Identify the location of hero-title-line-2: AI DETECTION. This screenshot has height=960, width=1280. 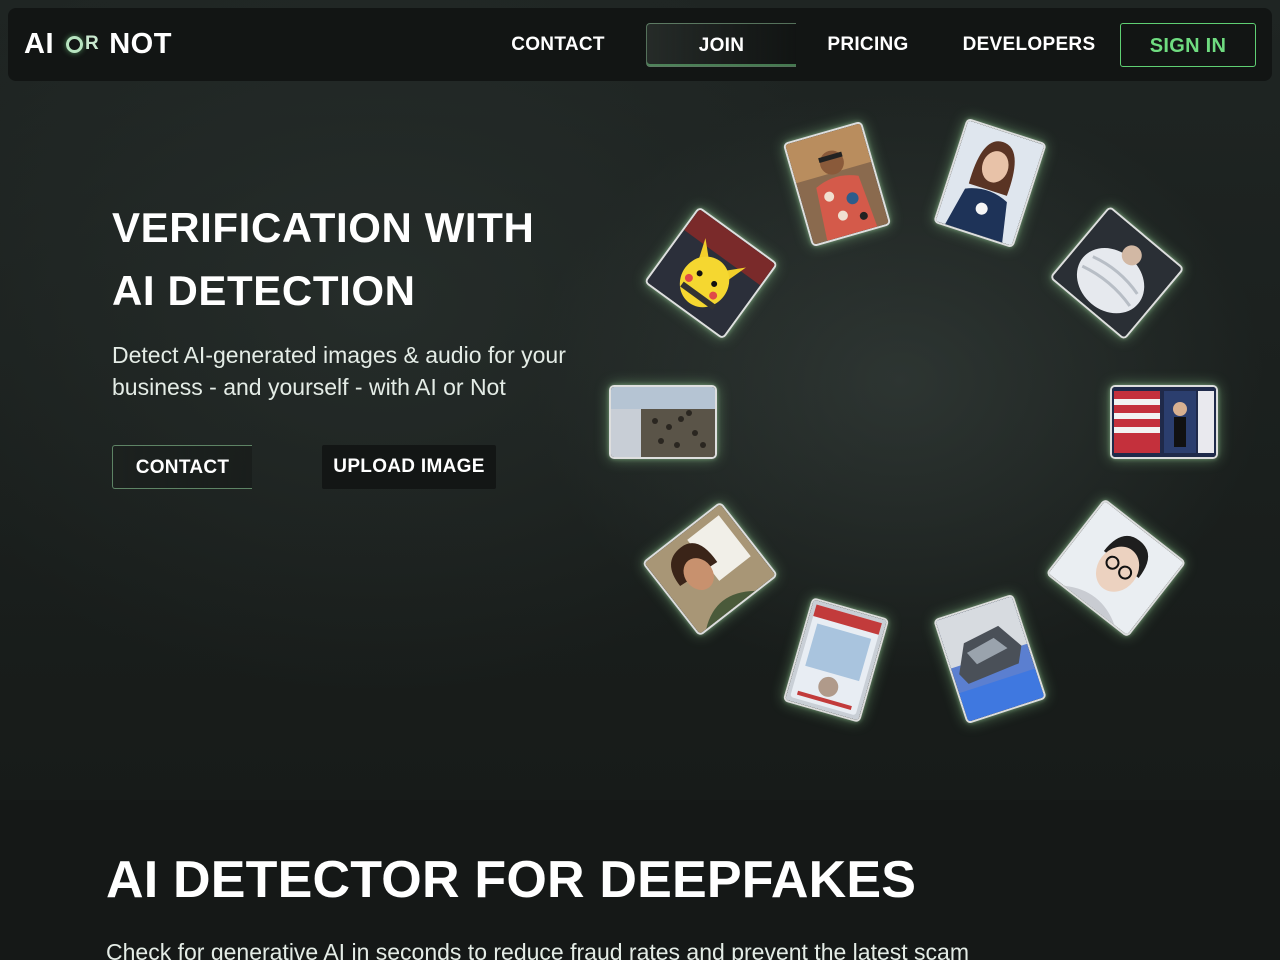
(264, 290).